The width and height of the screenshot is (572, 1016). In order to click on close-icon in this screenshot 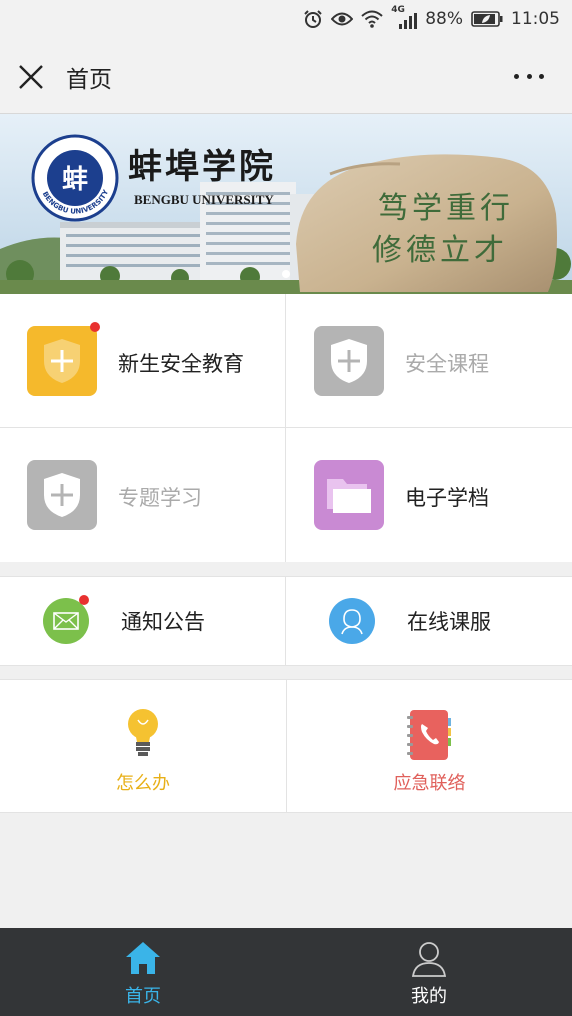, I will do `click(31, 77)`.